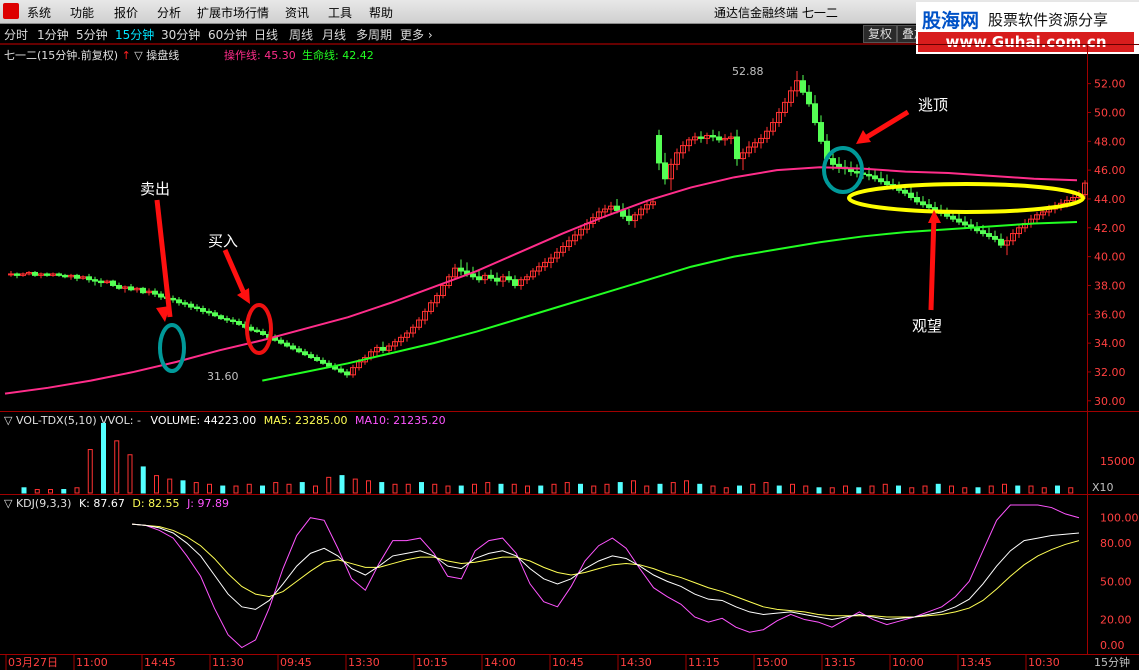 The image size is (1139, 670). I want to click on brand-url: www.Guhai.com.cn, so click(1026, 42).